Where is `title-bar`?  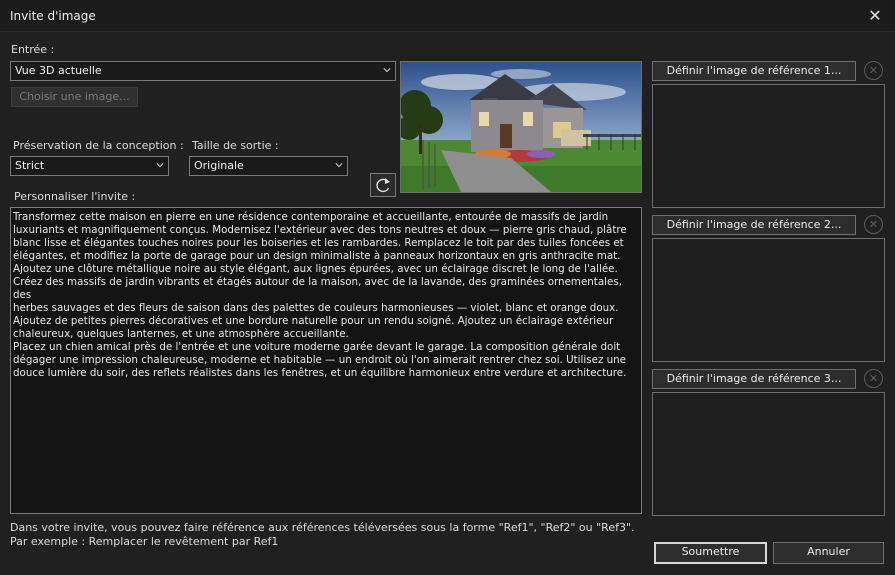
title-bar is located at coordinates (447, 16).